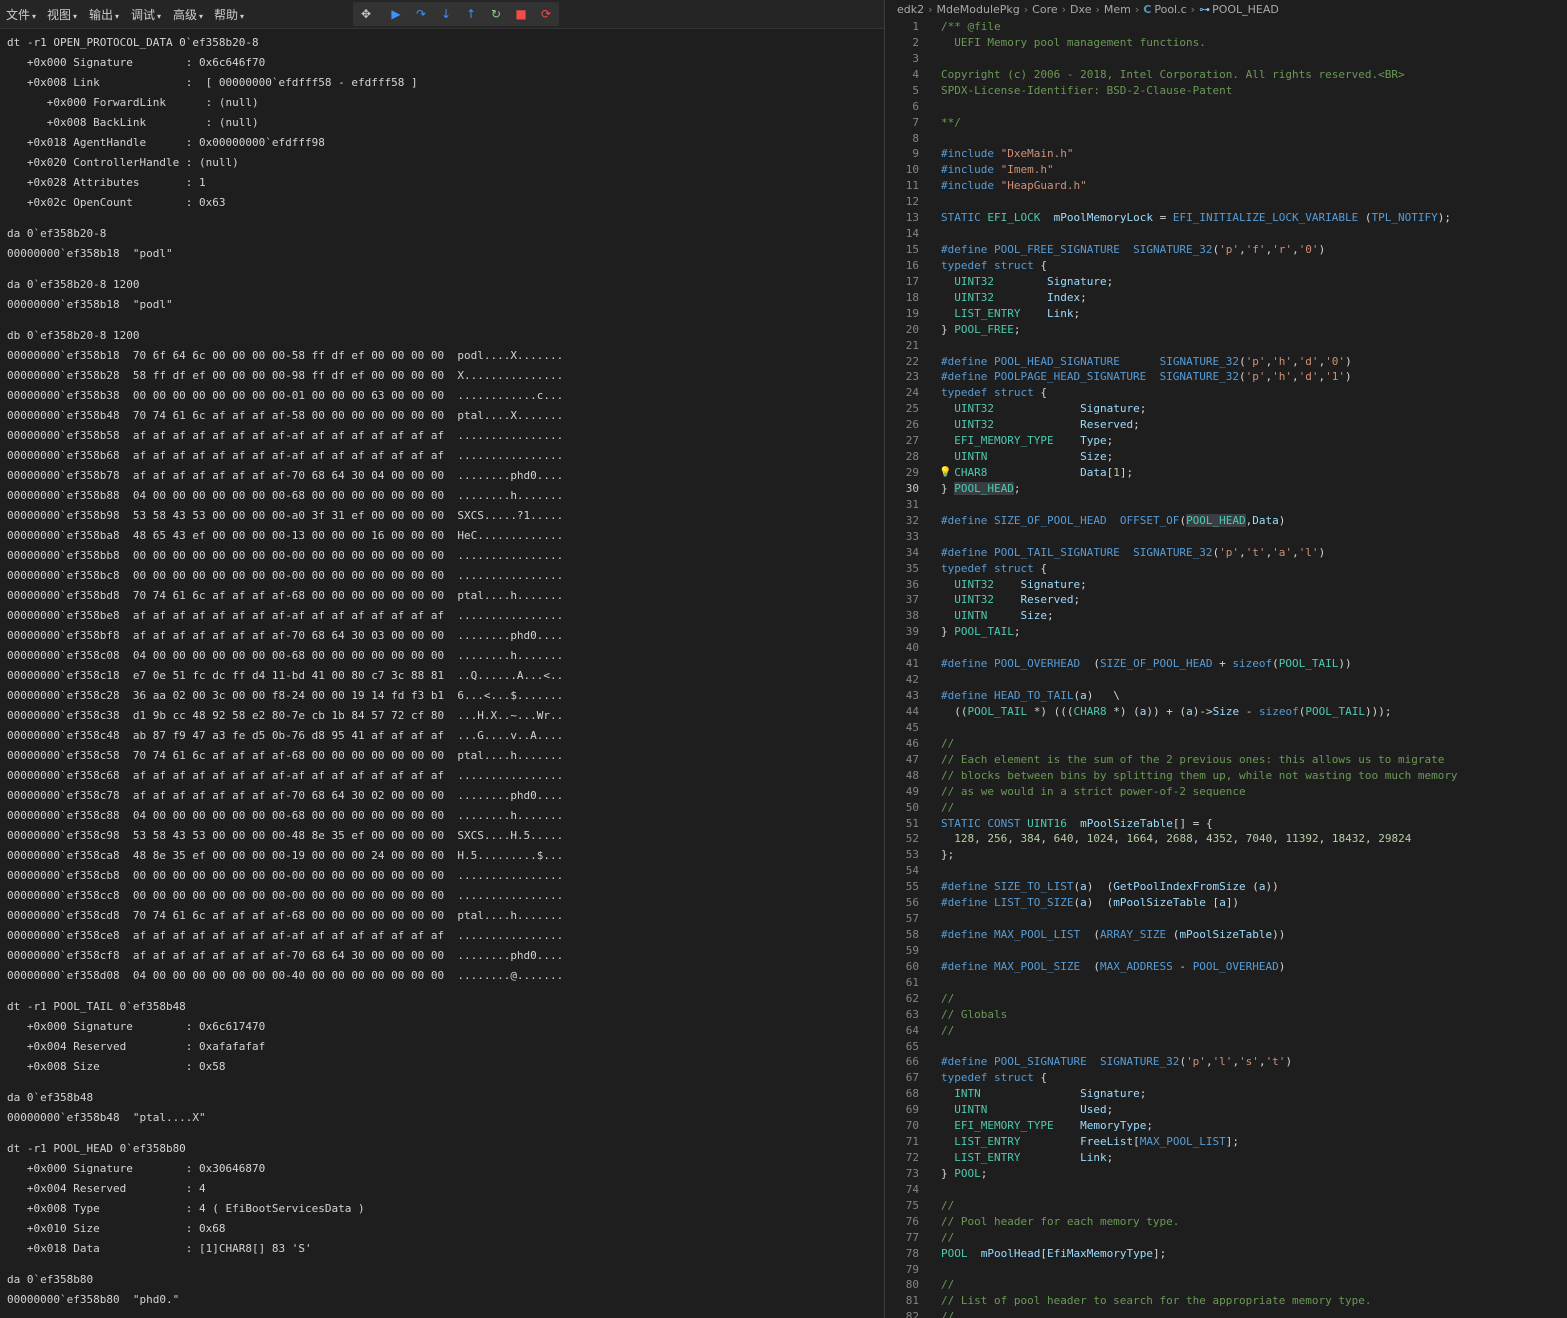  What do you see at coordinates (912, 1046) in the screenshot?
I see `line-number: 65` at bounding box center [912, 1046].